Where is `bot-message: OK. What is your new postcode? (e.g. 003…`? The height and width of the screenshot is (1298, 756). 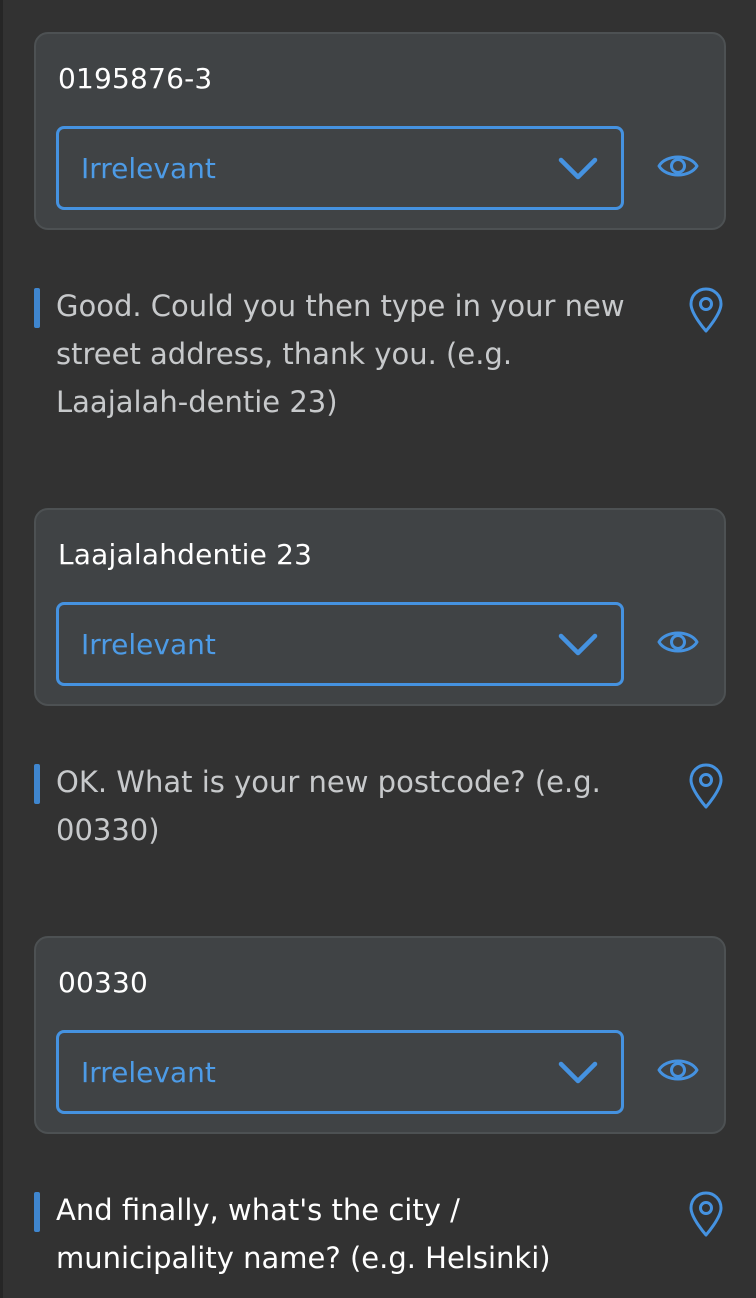
bot-message: OK. What is your new postcode? (e.g. 003… is located at coordinates (380, 808).